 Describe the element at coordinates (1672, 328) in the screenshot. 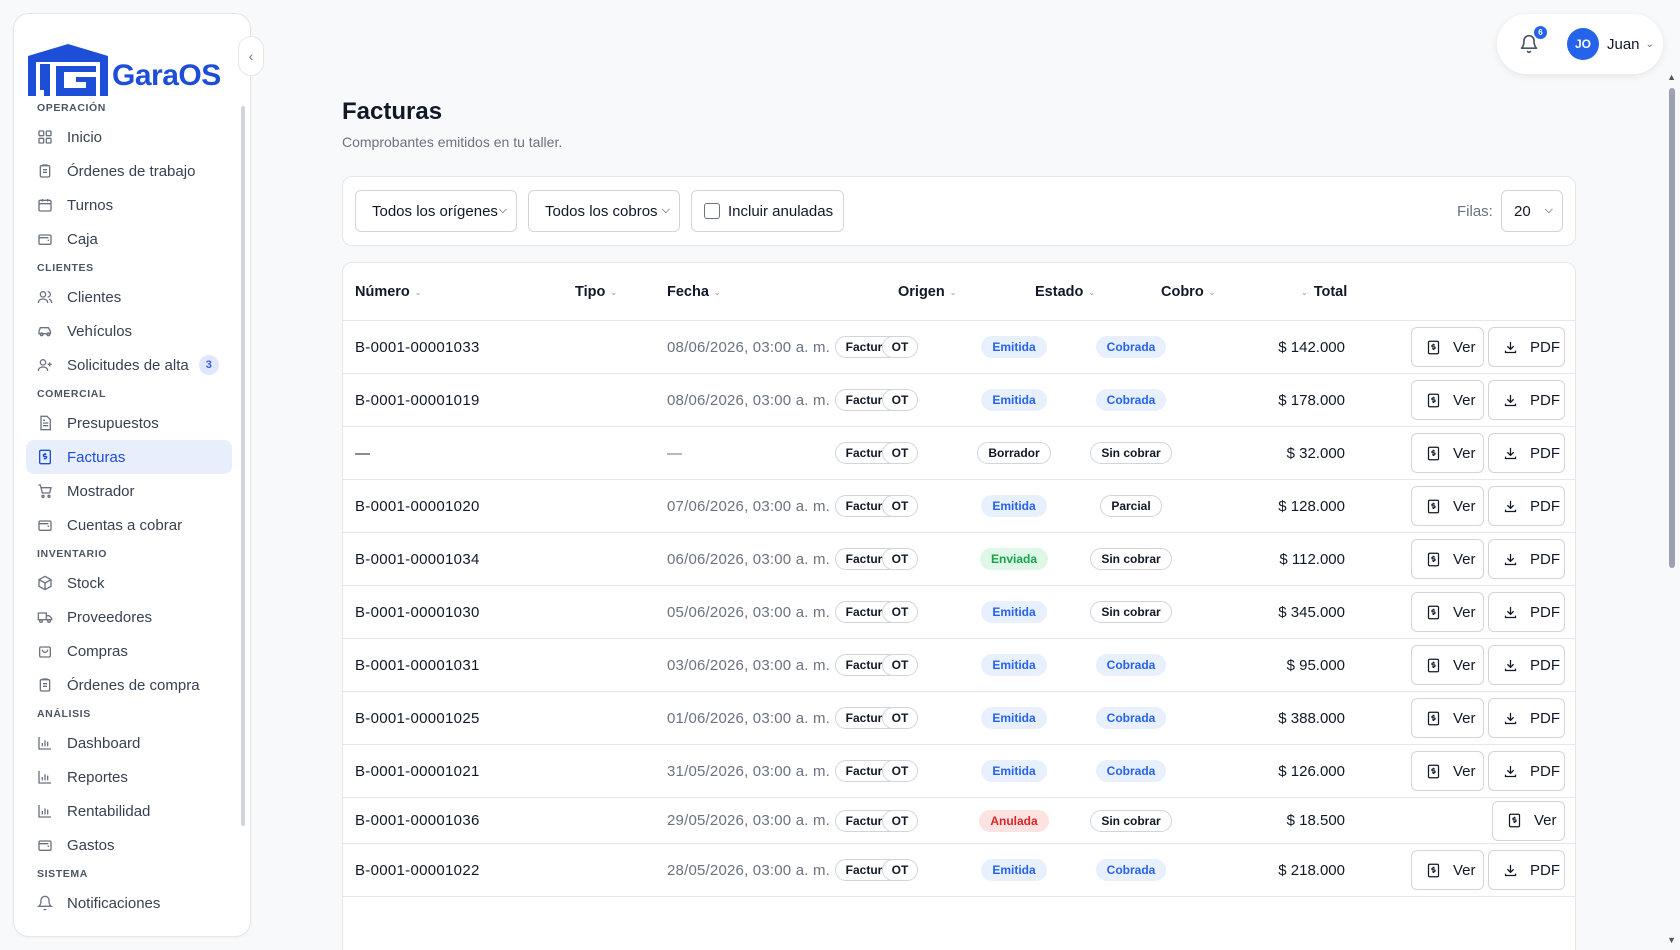

I see `page-scrollbar` at that location.